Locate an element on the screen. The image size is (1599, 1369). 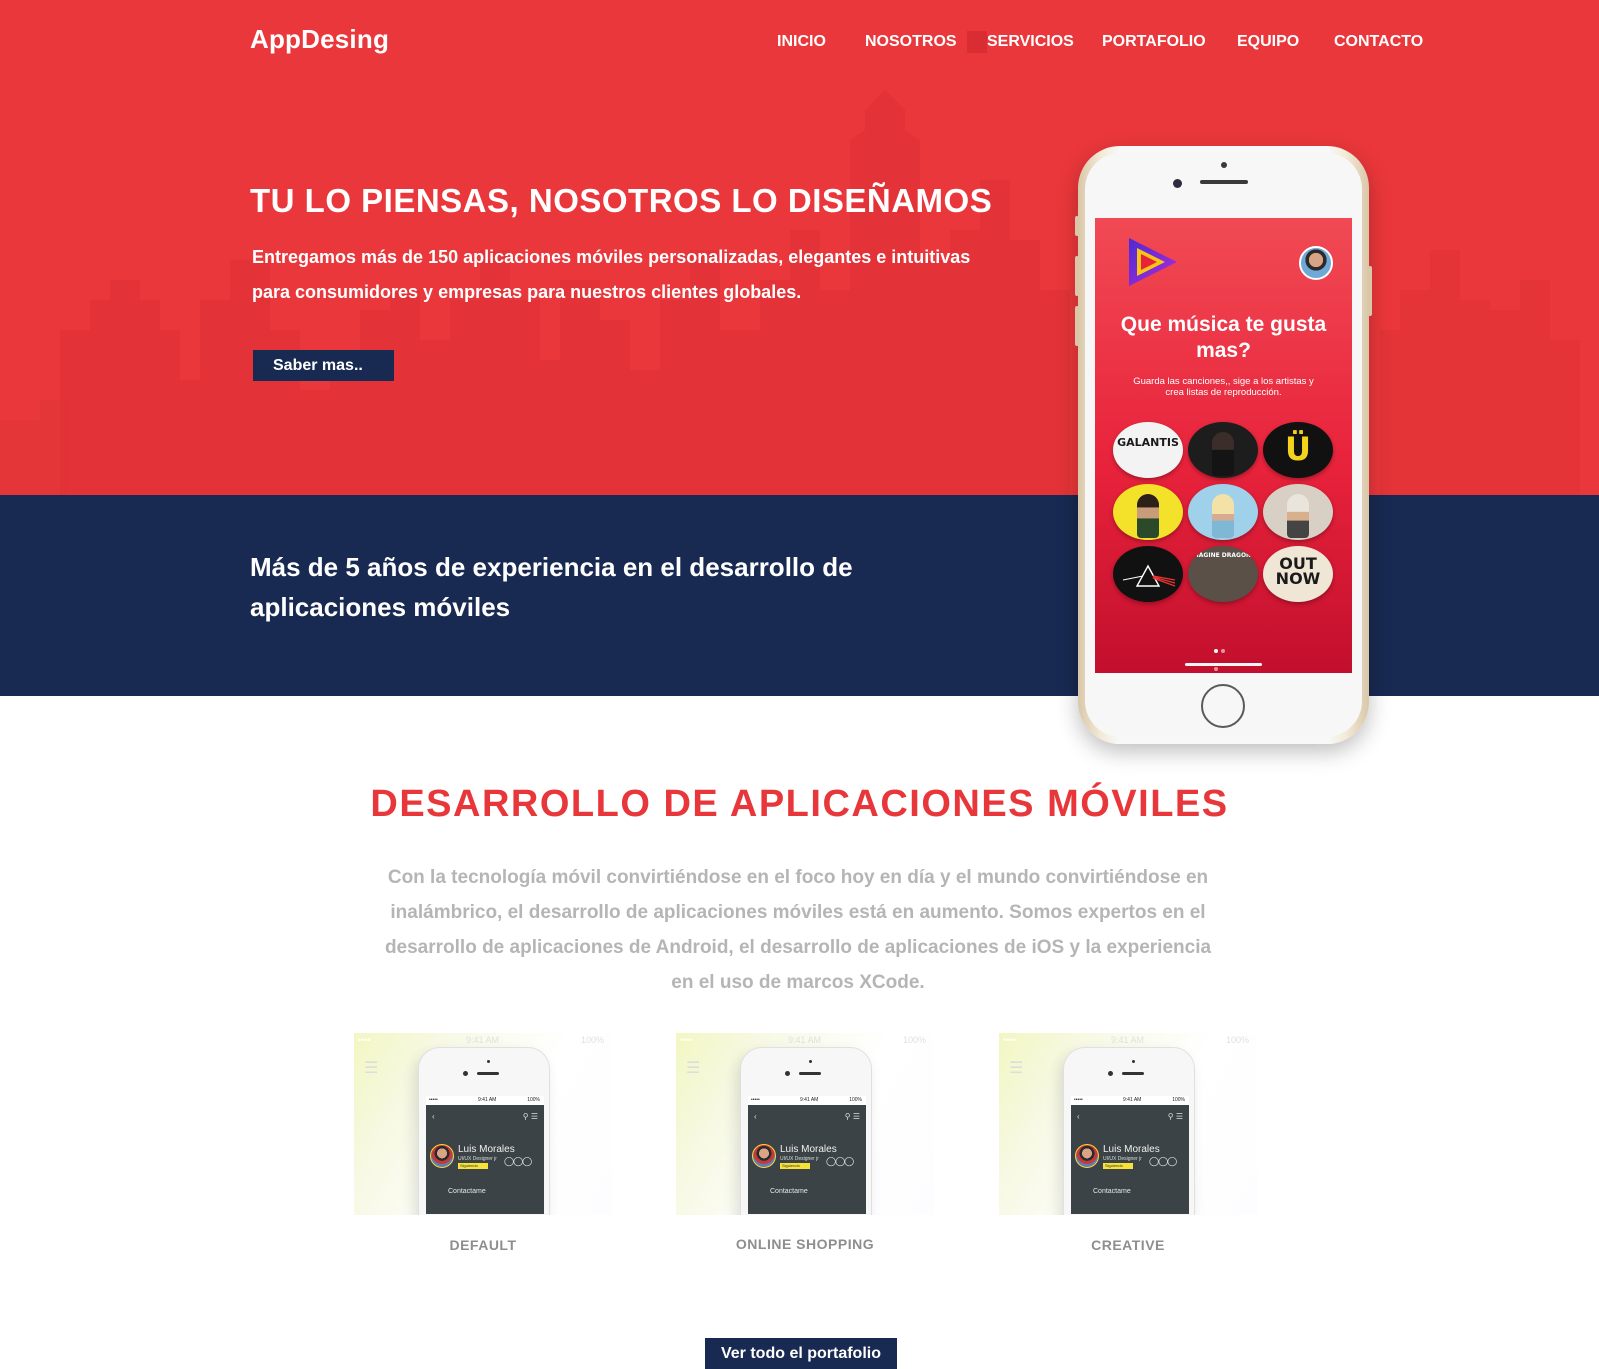
album-cover: IMAGINE DRAGONS is located at coordinates (1223, 574).